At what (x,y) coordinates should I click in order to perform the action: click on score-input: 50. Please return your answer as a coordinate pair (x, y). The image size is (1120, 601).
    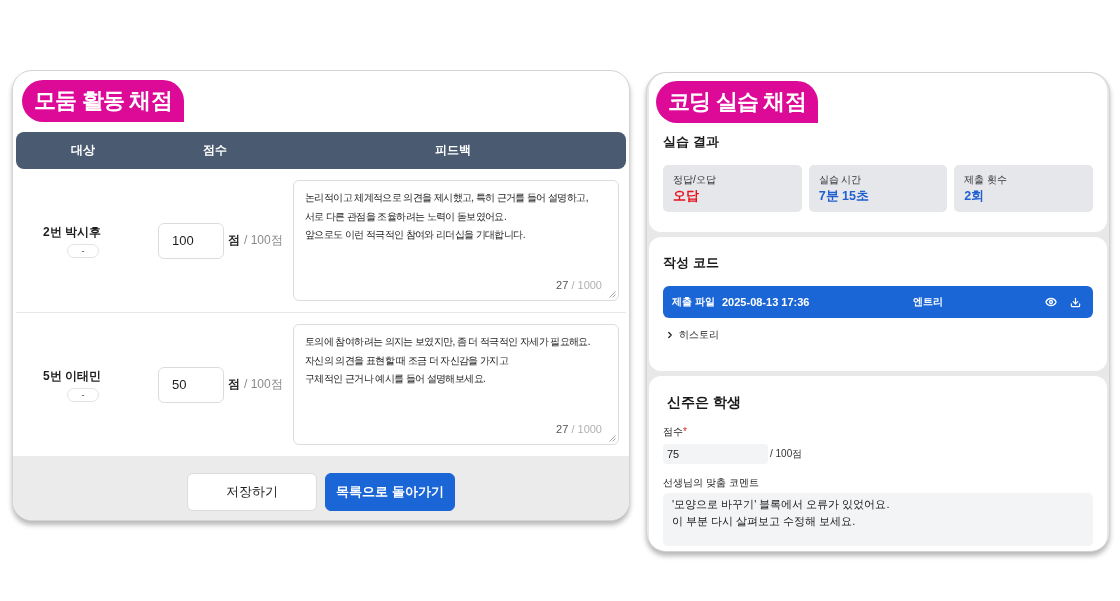
    Looking at the image, I should click on (191, 384).